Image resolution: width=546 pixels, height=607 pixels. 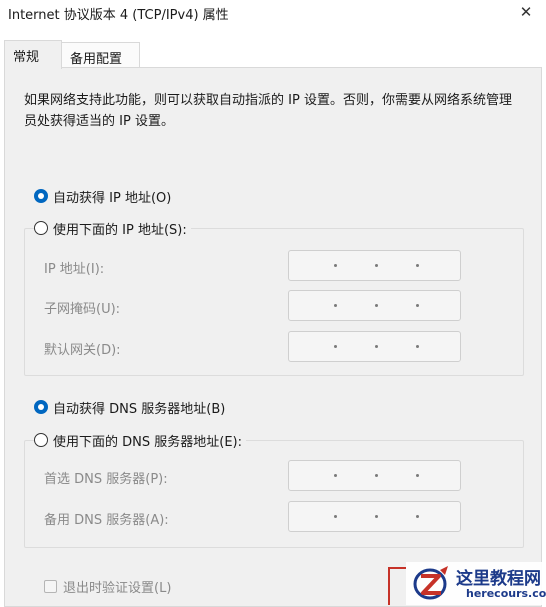 I want to click on tab-general: 常规, so click(x=33, y=54).